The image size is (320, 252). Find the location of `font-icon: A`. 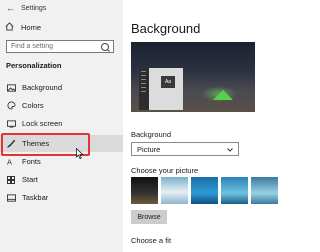

font-icon: A is located at coordinates (11, 162).